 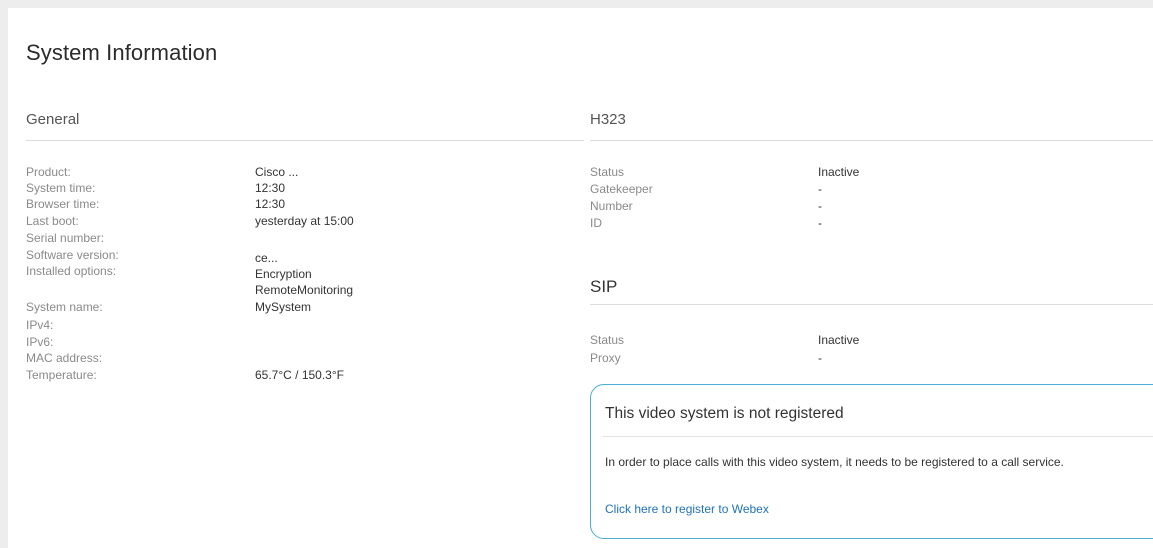 I want to click on installed-option-remote-monitoring: RemoteMonitoring, so click(x=304, y=290).